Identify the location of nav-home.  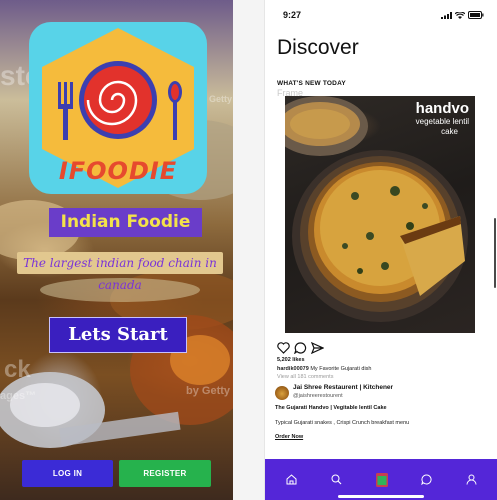
(292, 480).